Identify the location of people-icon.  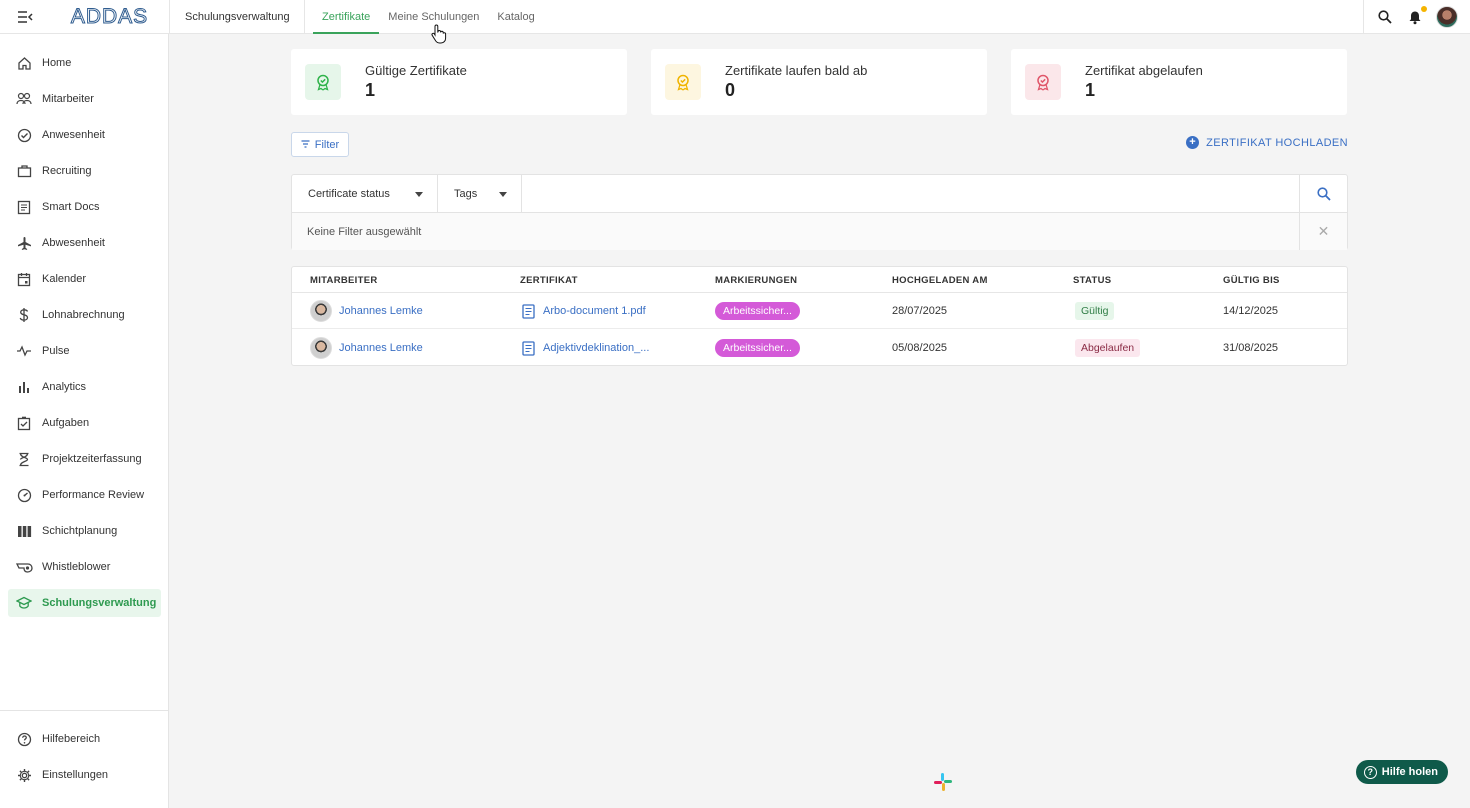
(24, 99).